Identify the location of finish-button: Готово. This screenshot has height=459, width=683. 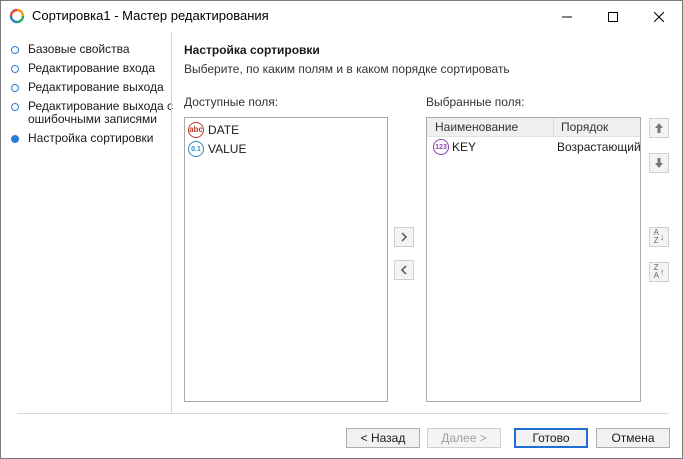
(551, 438).